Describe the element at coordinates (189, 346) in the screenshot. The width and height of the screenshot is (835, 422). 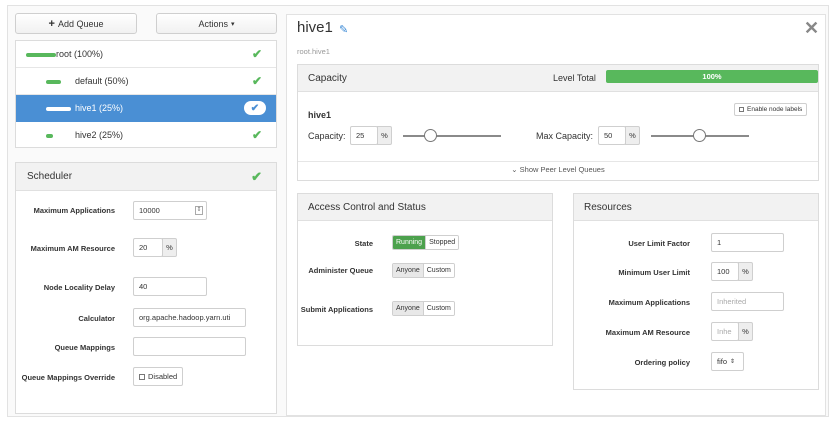
I see `mappings-input` at that location.